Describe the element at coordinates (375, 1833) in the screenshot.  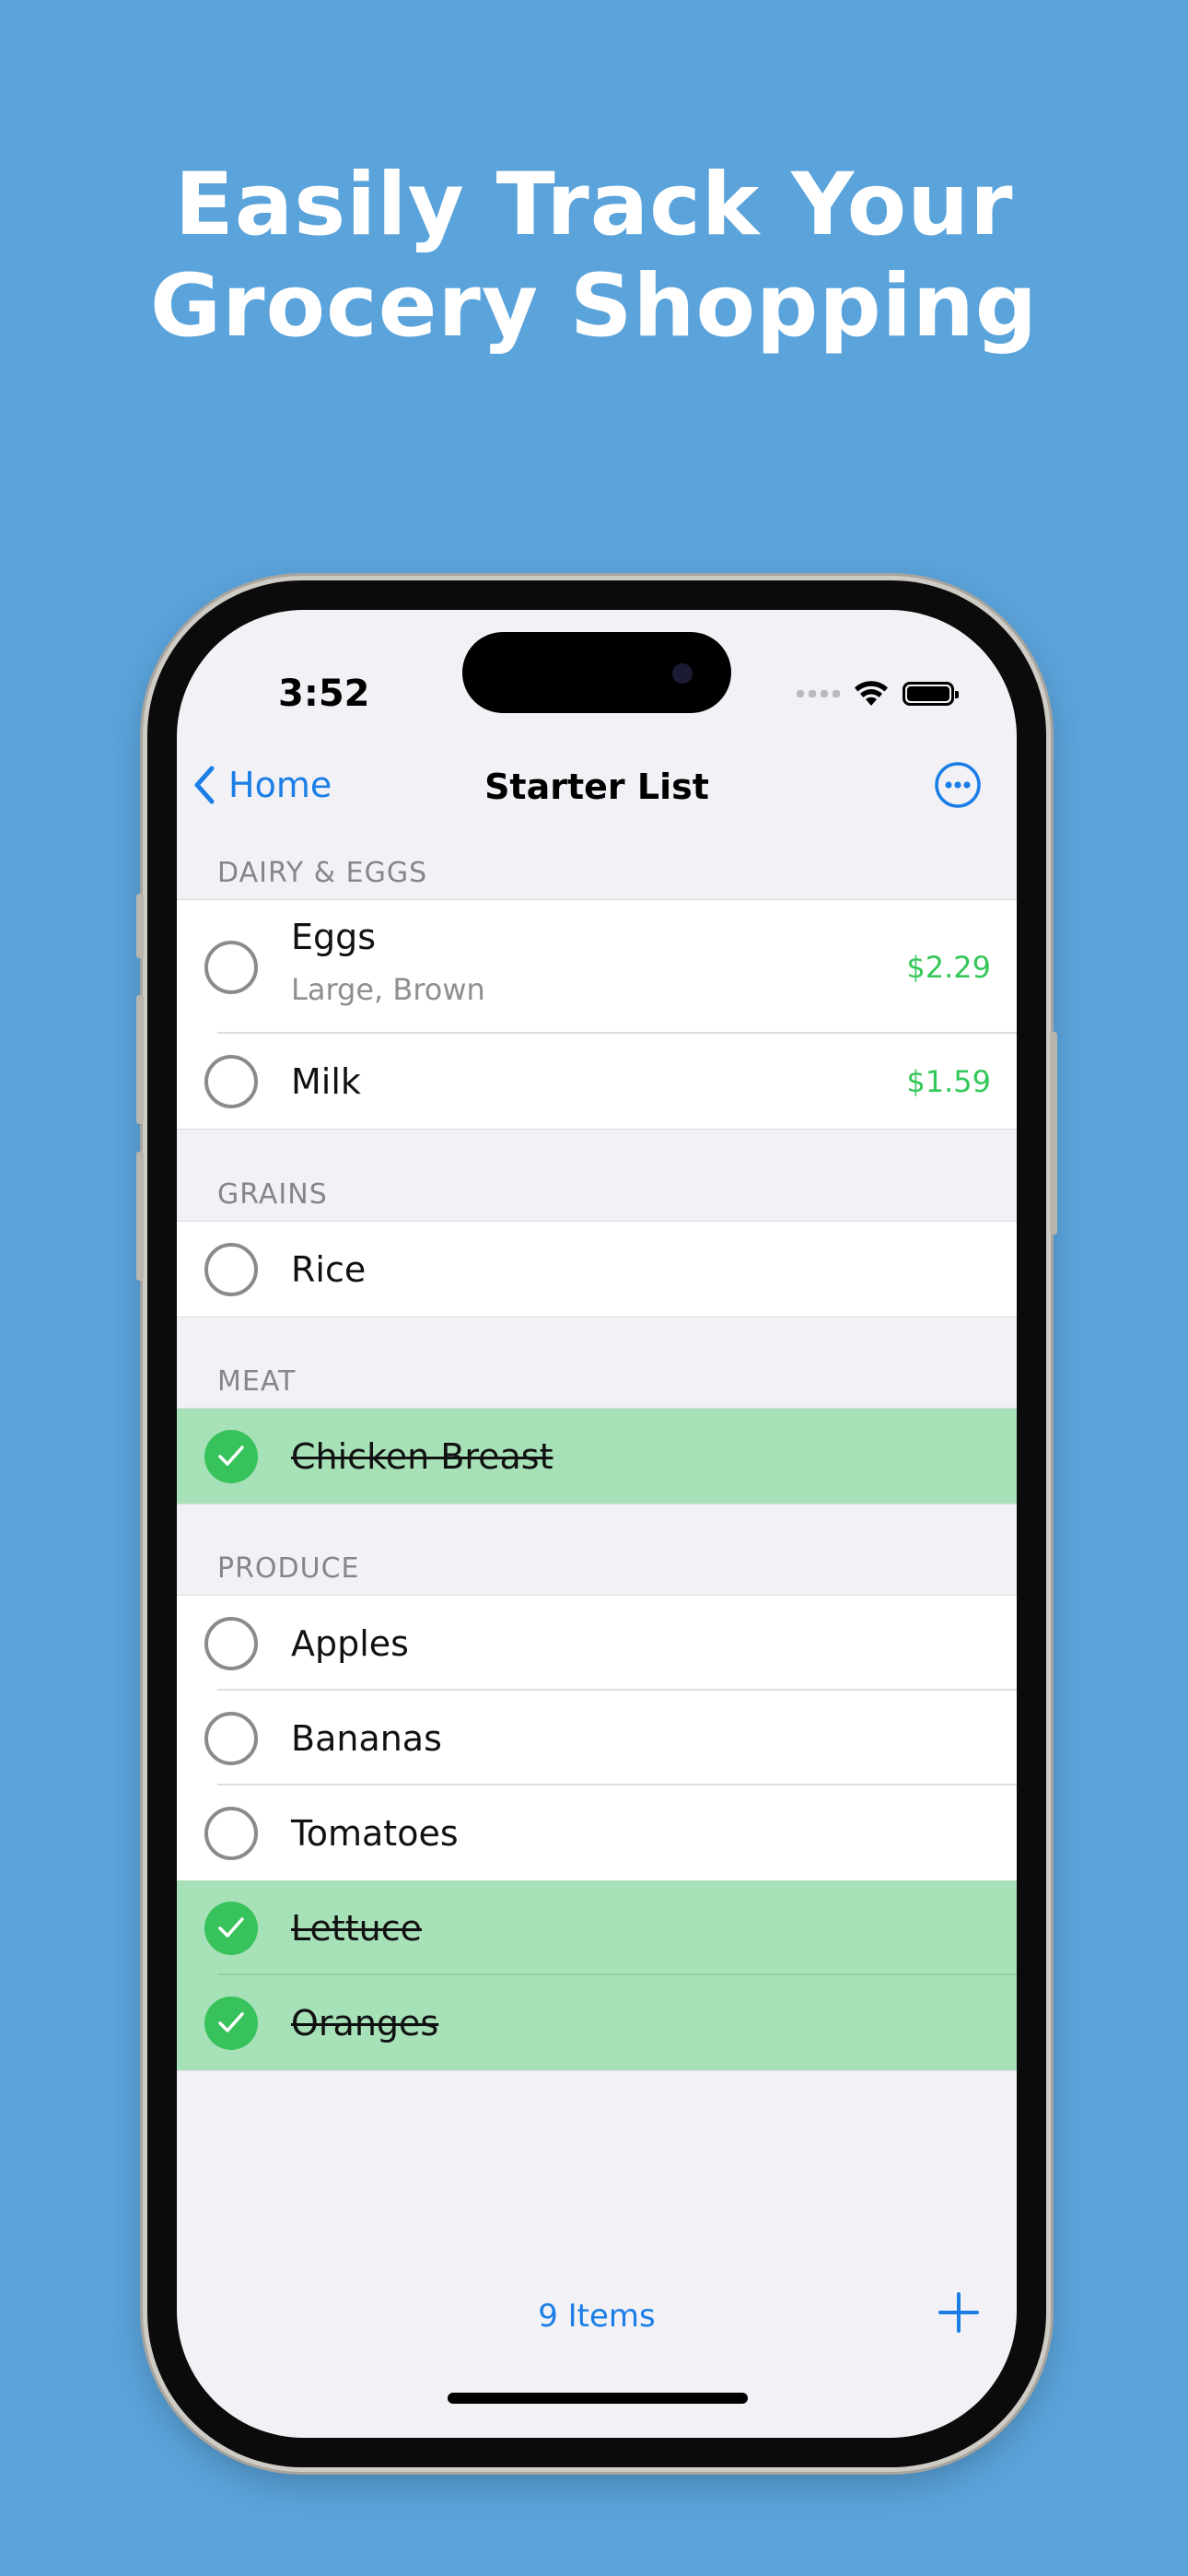
I see `item-name: Tomatoes` at that location.